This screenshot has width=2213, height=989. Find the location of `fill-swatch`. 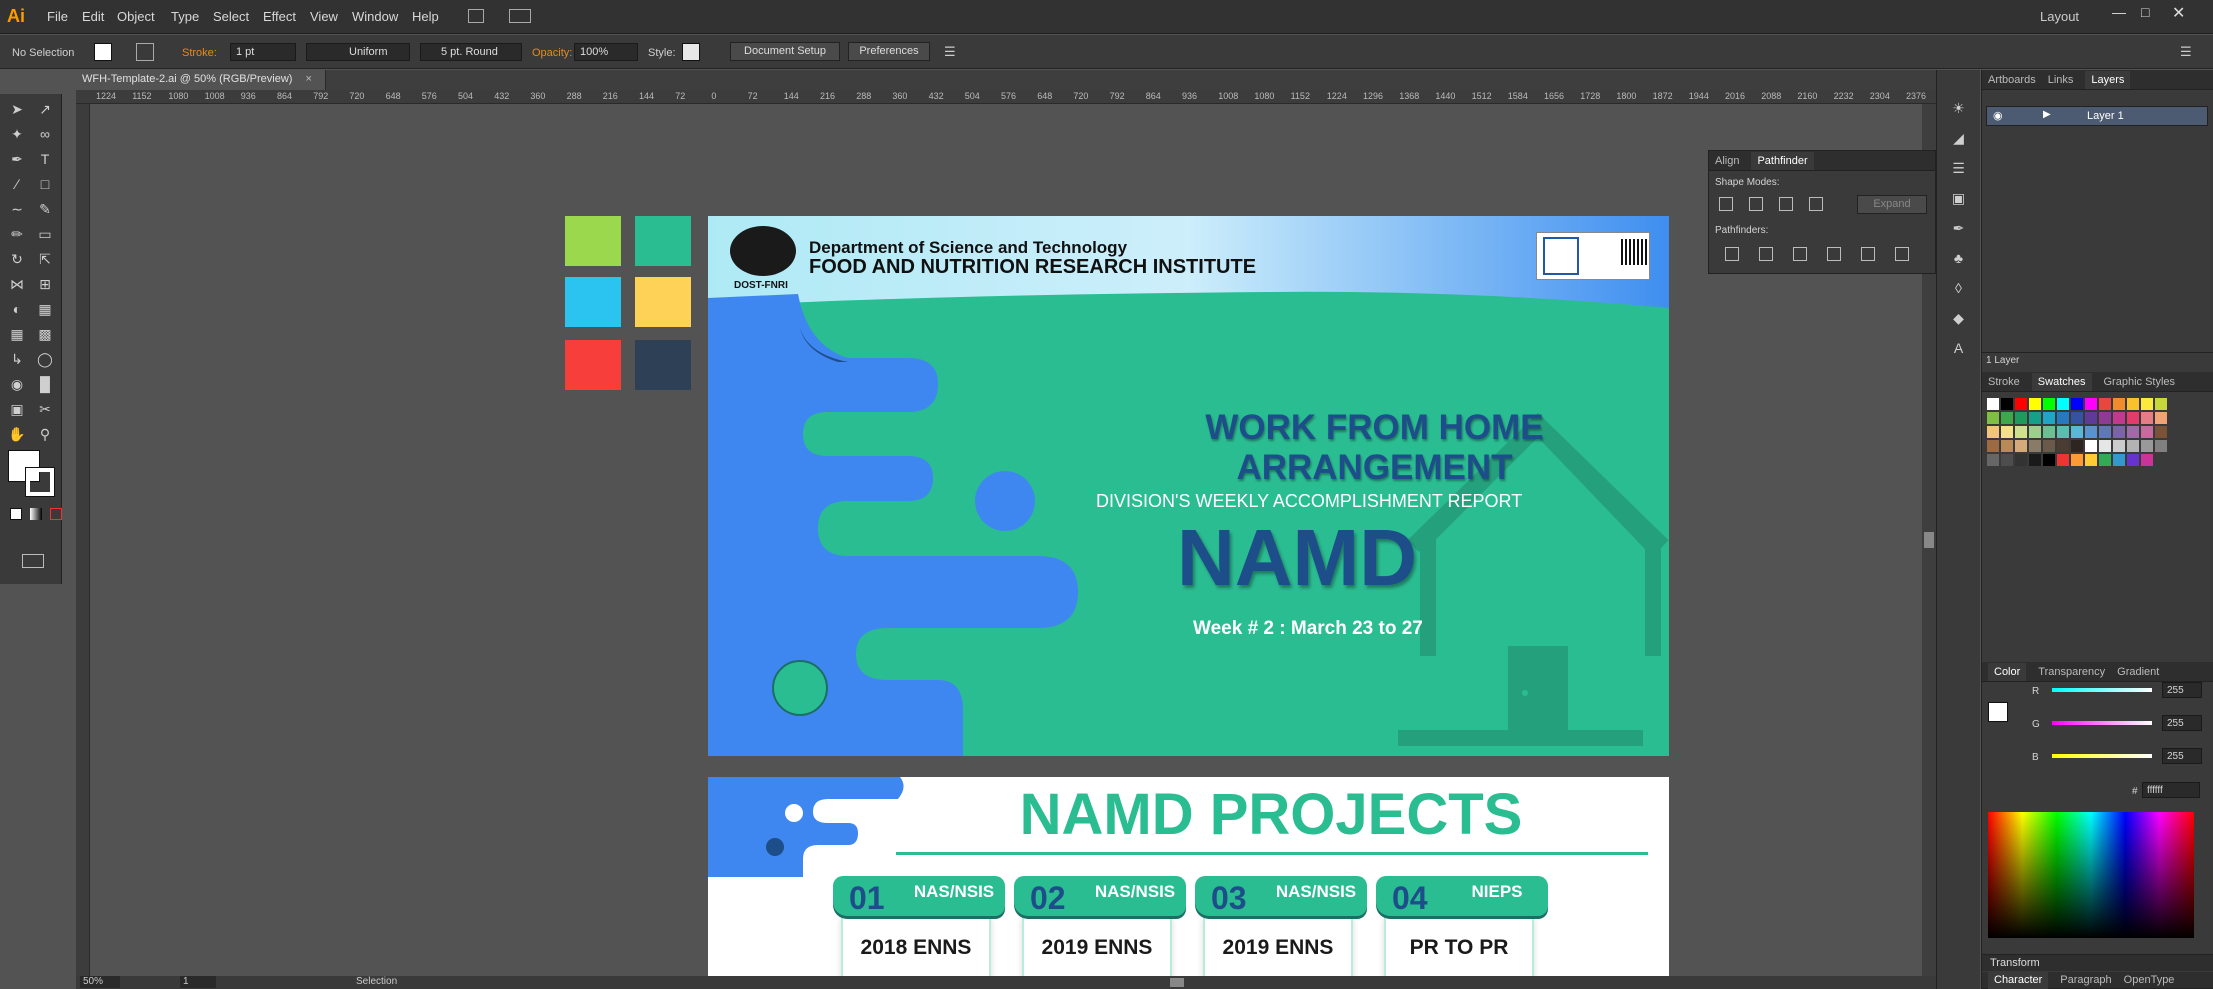

fill-swatch is located at coordinates (103, 52).